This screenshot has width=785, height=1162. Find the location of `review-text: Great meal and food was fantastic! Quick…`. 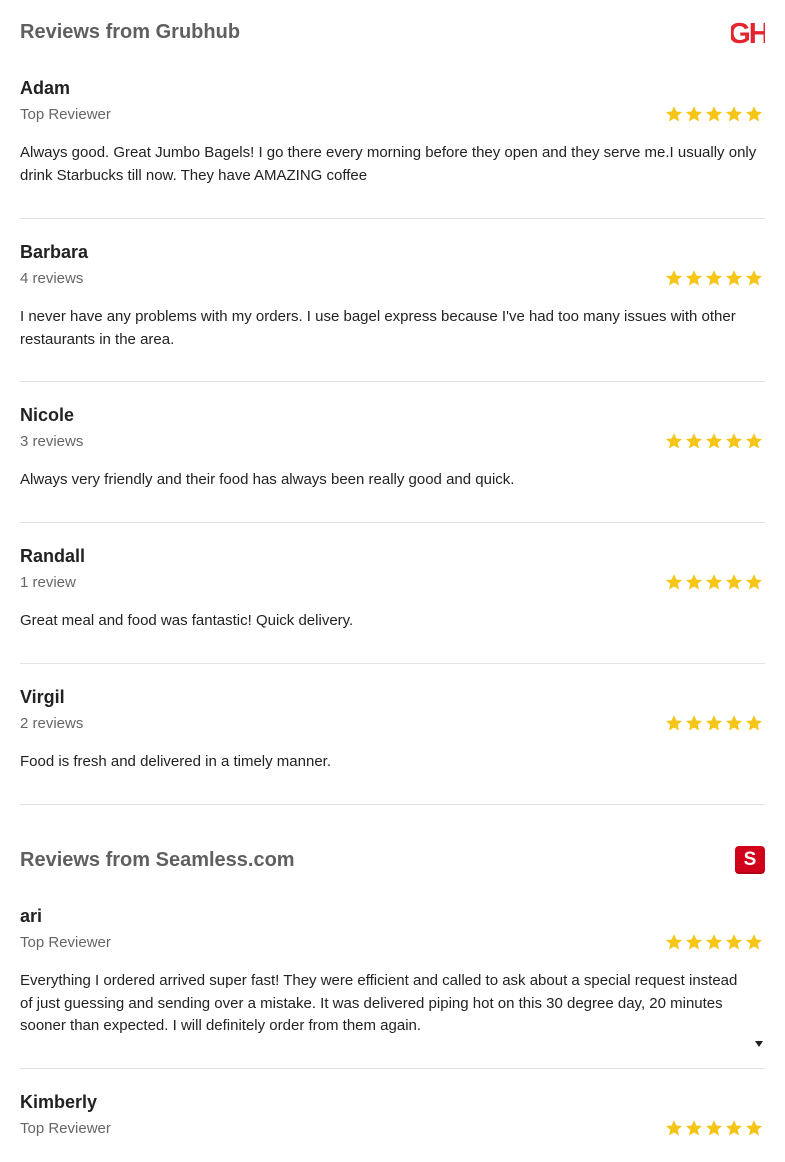

review-text: Great meal and food was fantastic! Quick… is located at coordinates (187, 620).